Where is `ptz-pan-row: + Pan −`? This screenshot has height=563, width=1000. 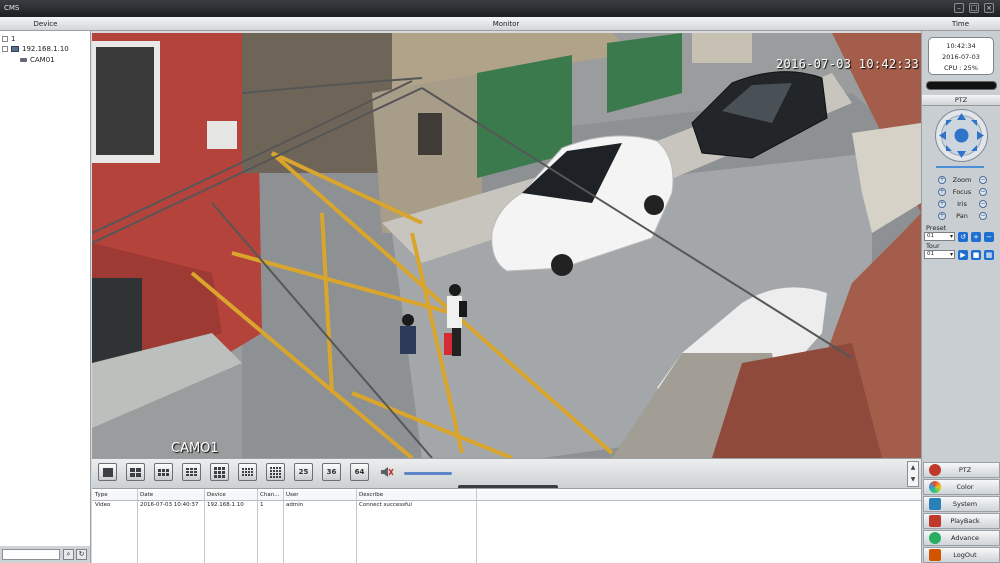
ptz-pan-row: + Pan − is located at coordinates (965, 216).